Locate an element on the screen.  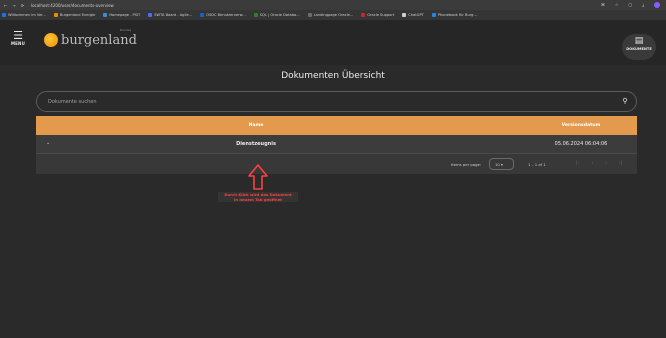
browser-actions: ⌘ ☆ ▢ ⤓ is located at coordinates (633, 5).